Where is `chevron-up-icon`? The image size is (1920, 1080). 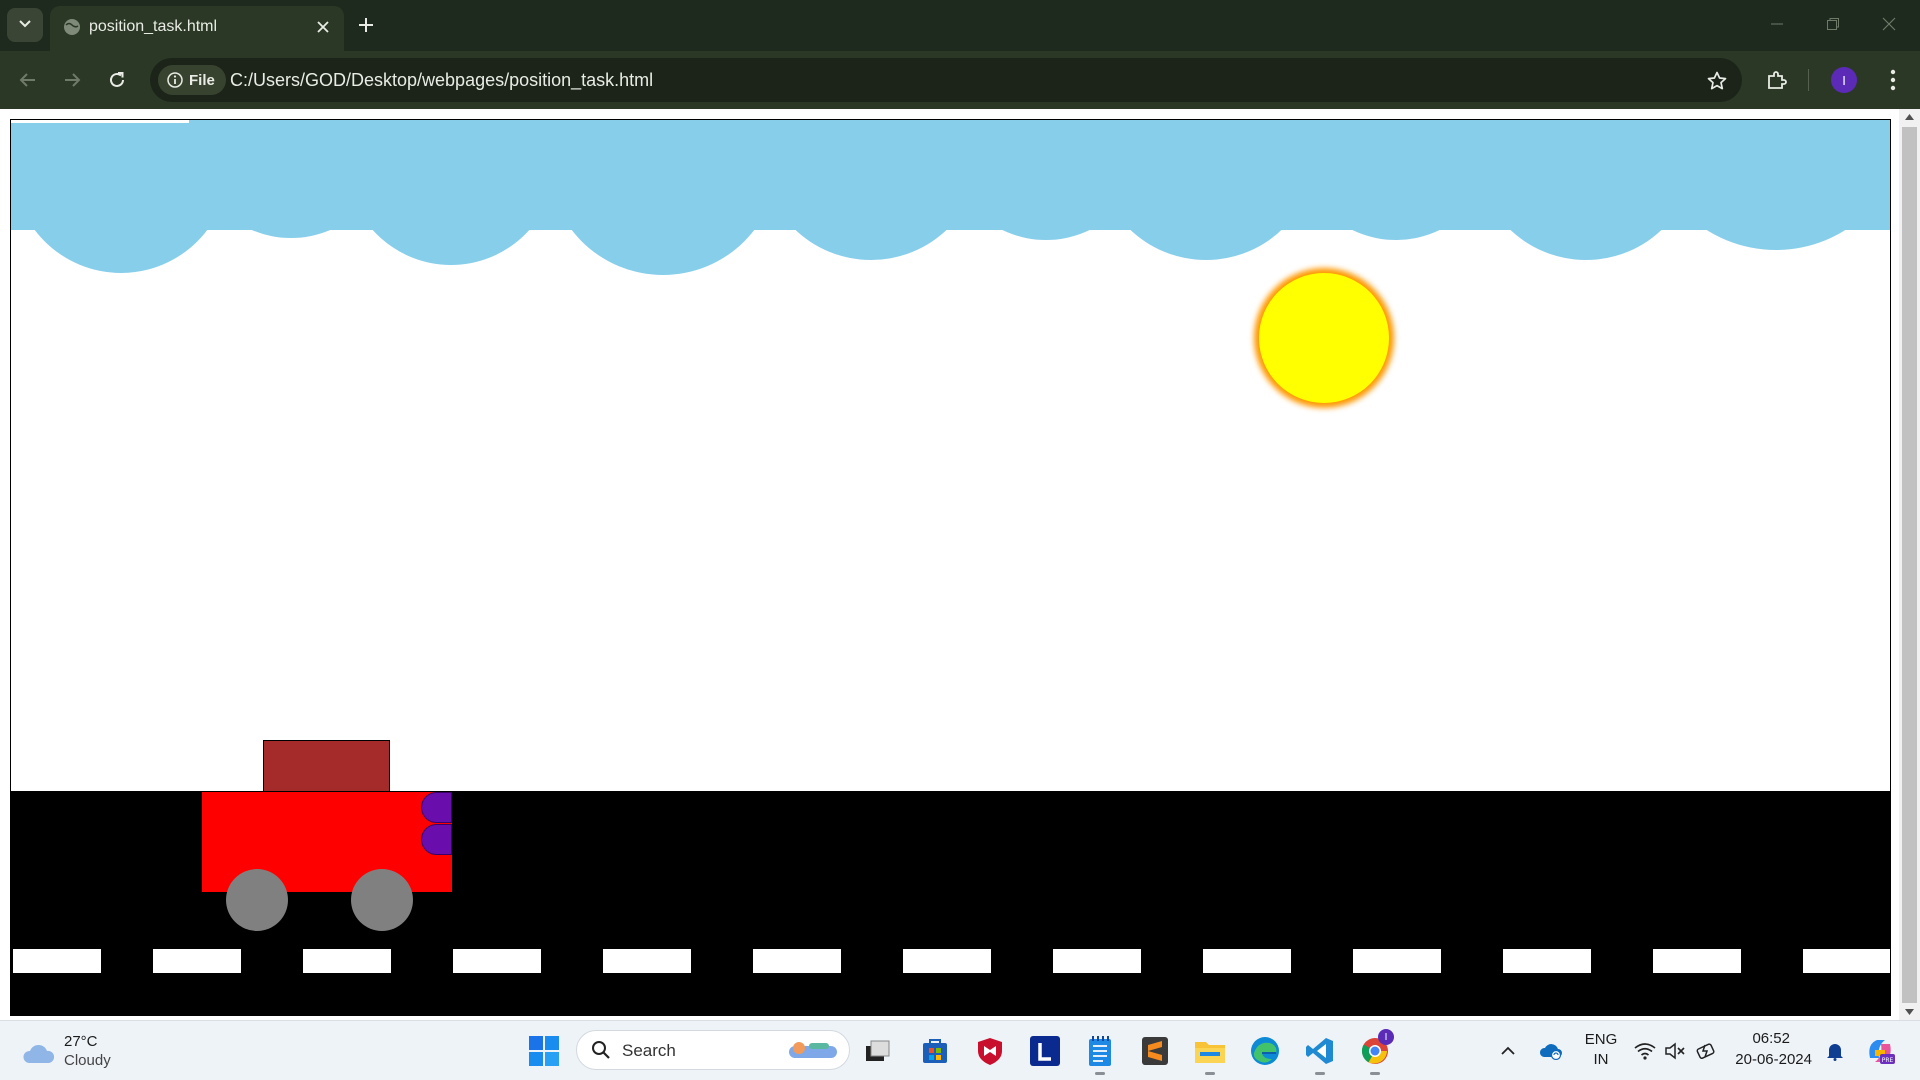
chevron-up-icon is located at coordinates (1508, 1050).